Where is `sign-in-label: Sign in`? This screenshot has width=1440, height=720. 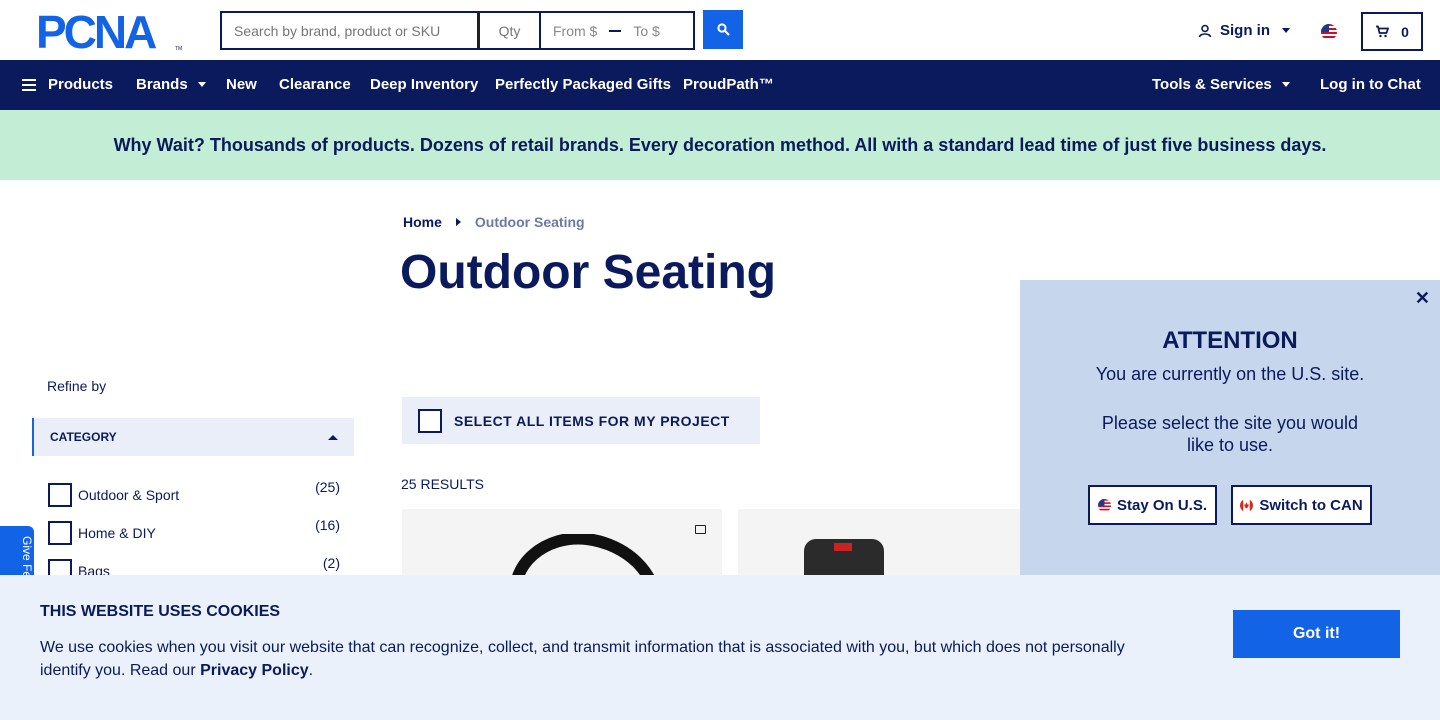 sign-in-label: Sign in is located at coordinates (1245, 30).